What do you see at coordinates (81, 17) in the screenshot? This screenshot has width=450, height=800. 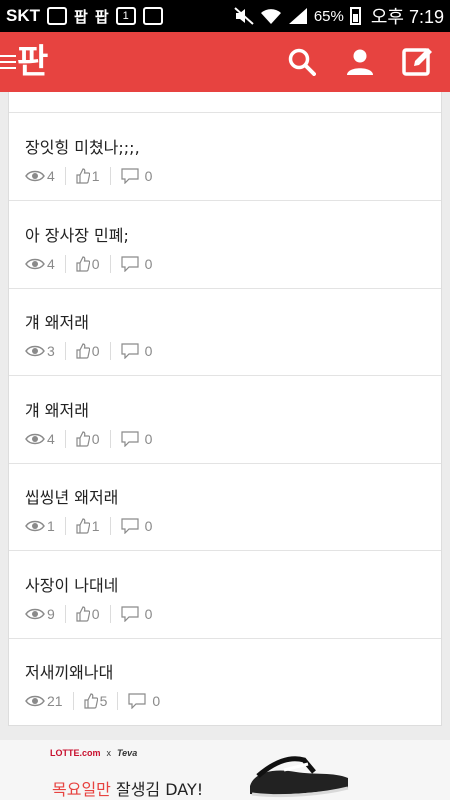 I see `pan-notification-icon: 팝` at bounding box center [81, 17].